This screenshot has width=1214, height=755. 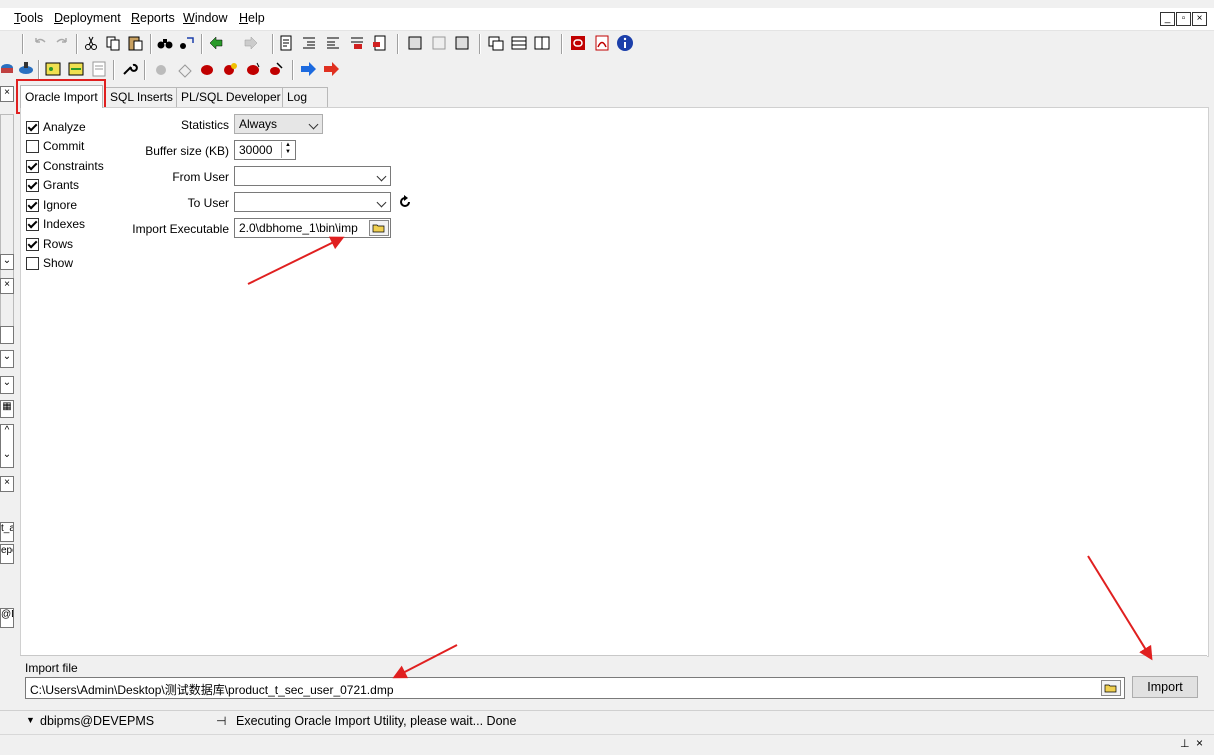 What do you see at coordinates (309, 43) in the screenshot?
I see `indent-icon` at bounding box center [309, 43].